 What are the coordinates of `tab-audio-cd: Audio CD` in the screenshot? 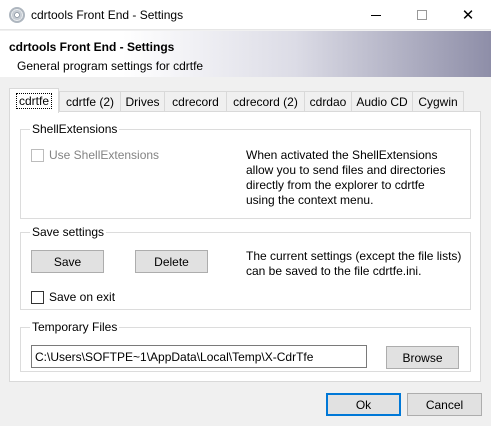 It's located at (382, 101).